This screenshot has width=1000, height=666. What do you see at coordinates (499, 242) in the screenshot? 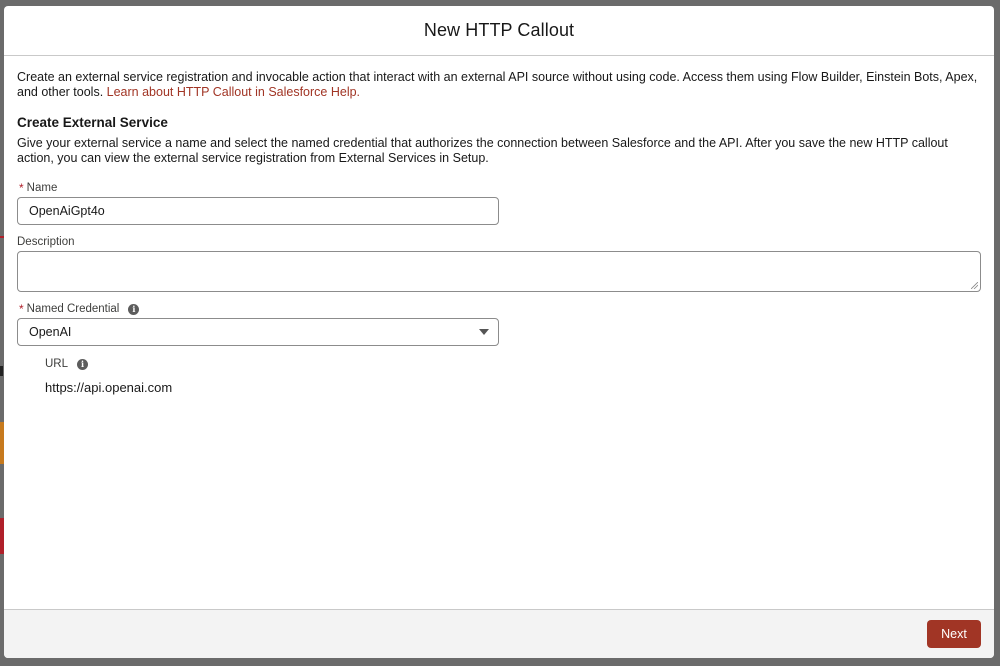
I see `description-label: Description` at bounding box center [499, 242].